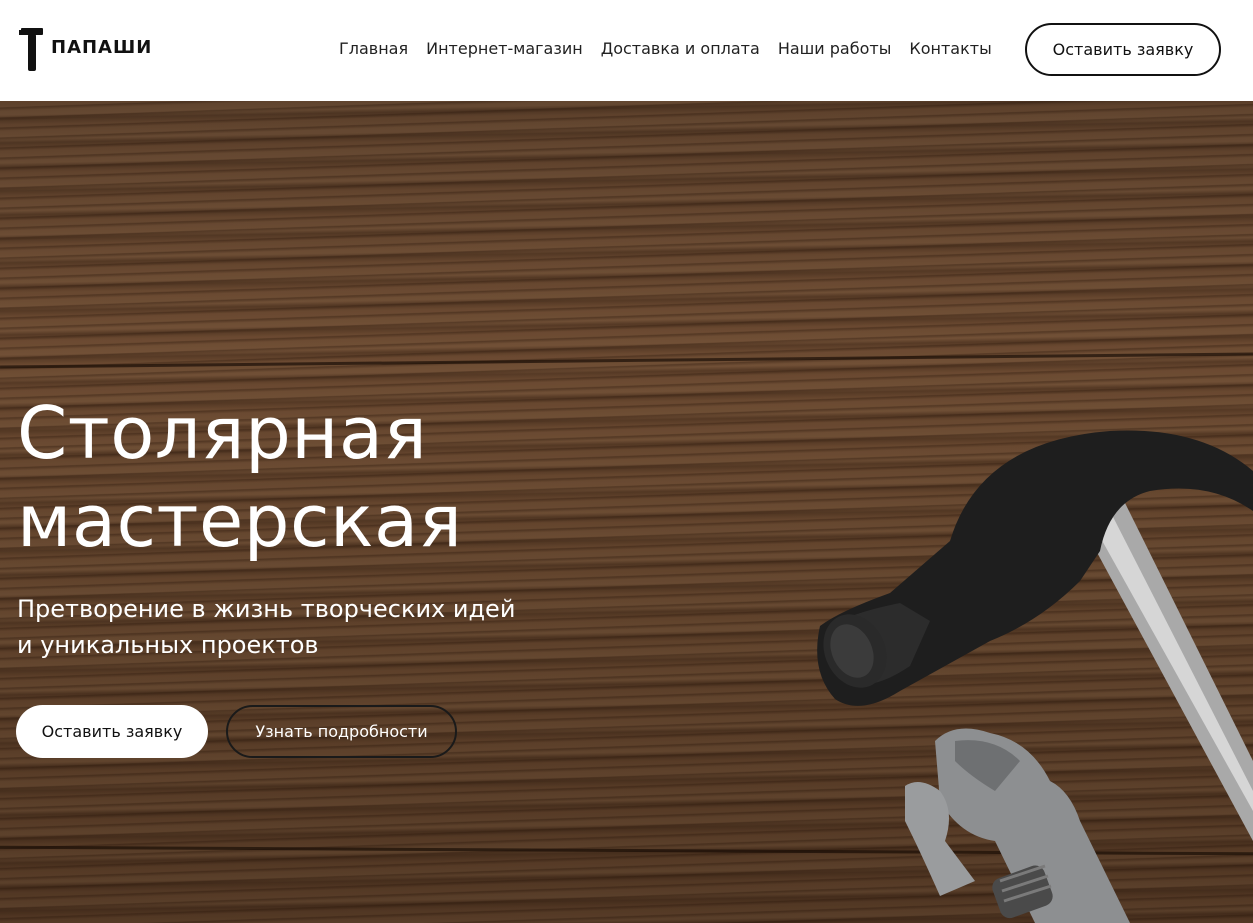 The height and width of the screenshot is (923, 1253). What do you see at coordinates (367, 477) in the screenshot?
I see `hero-title: Столярная мастерская` at bounding box center [367, 477].